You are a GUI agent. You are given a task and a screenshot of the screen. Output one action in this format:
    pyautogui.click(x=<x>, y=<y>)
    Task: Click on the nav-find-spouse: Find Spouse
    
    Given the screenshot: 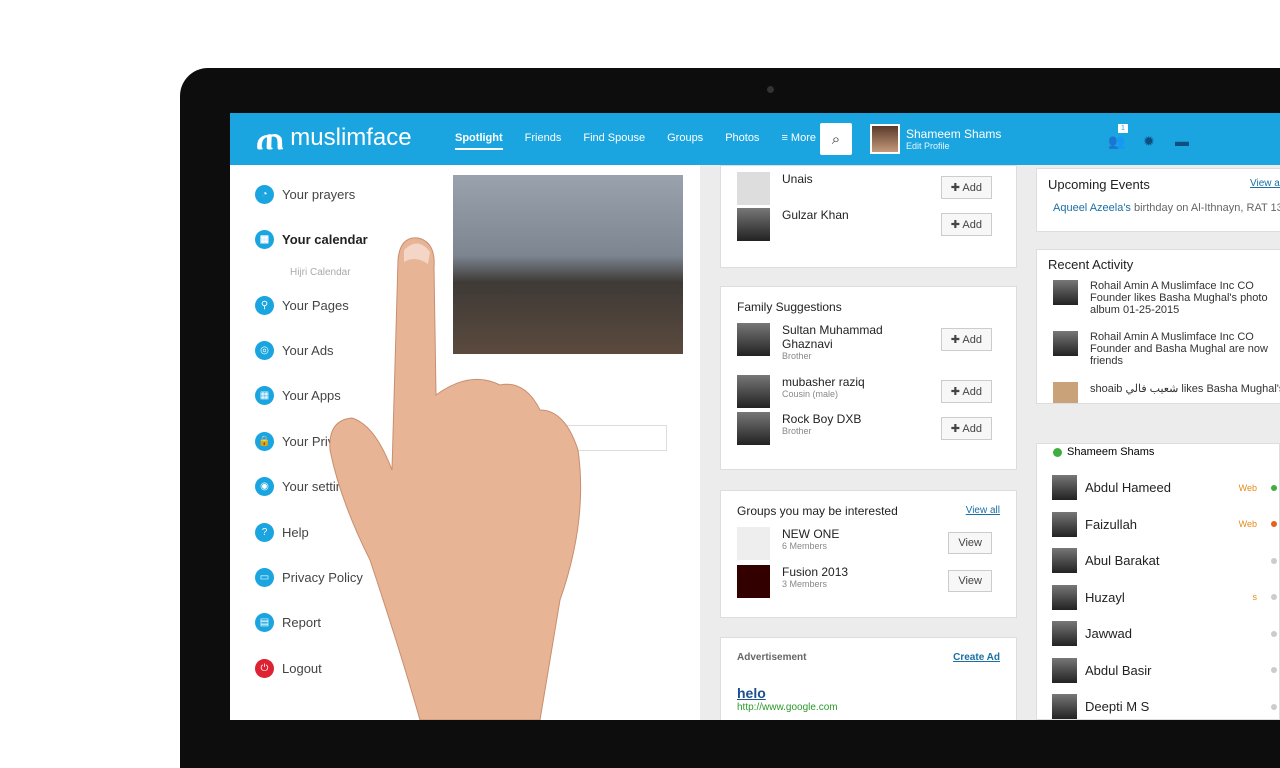 What is the action you would take?
    pyautogui.click(x=614, y=141)
    